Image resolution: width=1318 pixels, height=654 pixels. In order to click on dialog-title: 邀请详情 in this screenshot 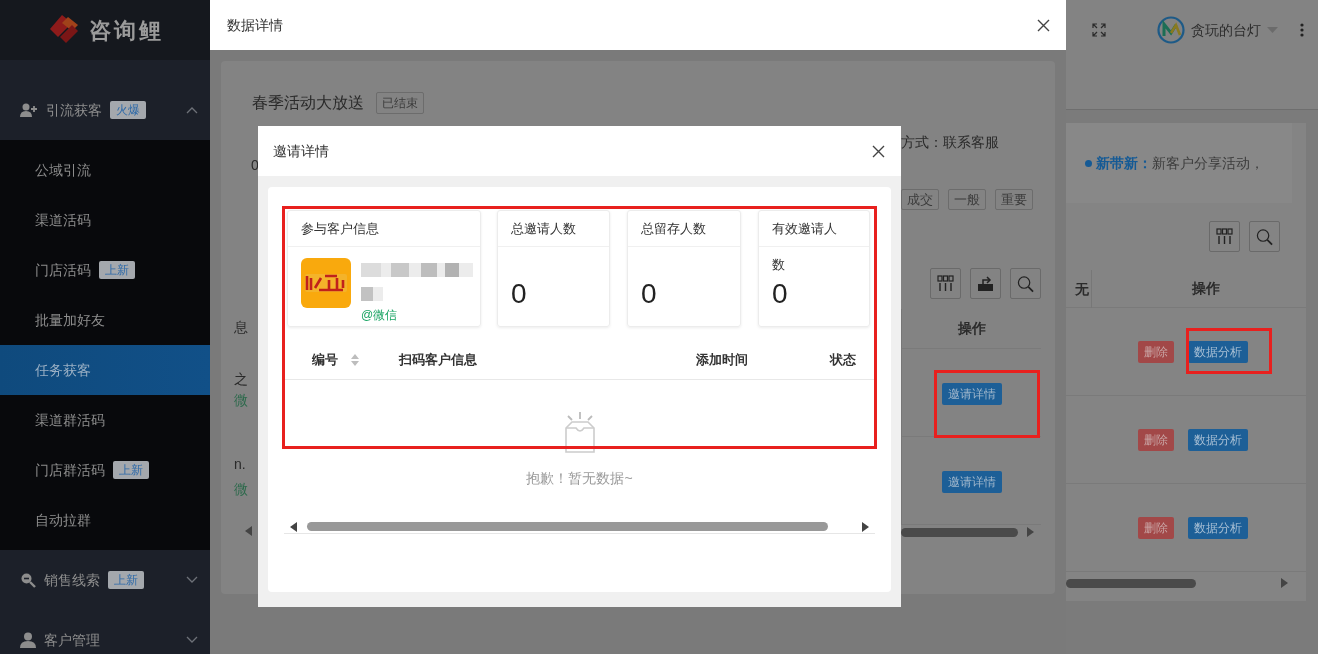, I will do `click(301, 151)`.